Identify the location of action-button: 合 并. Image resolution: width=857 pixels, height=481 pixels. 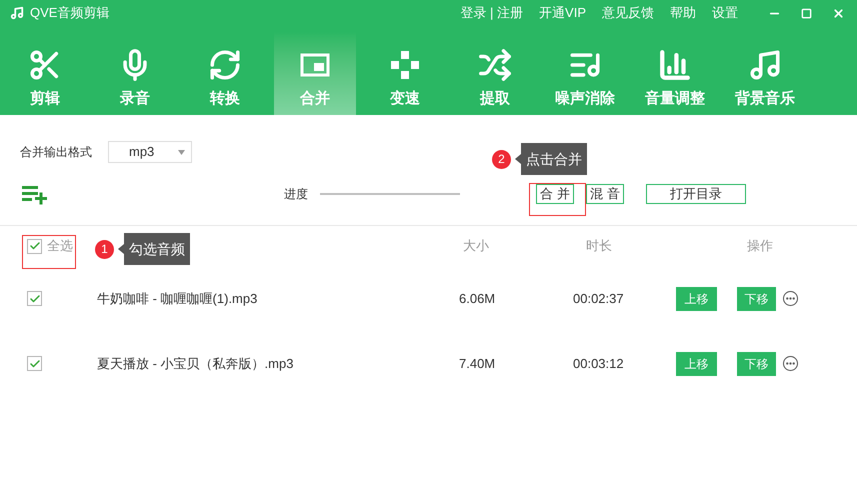
(555, 194).